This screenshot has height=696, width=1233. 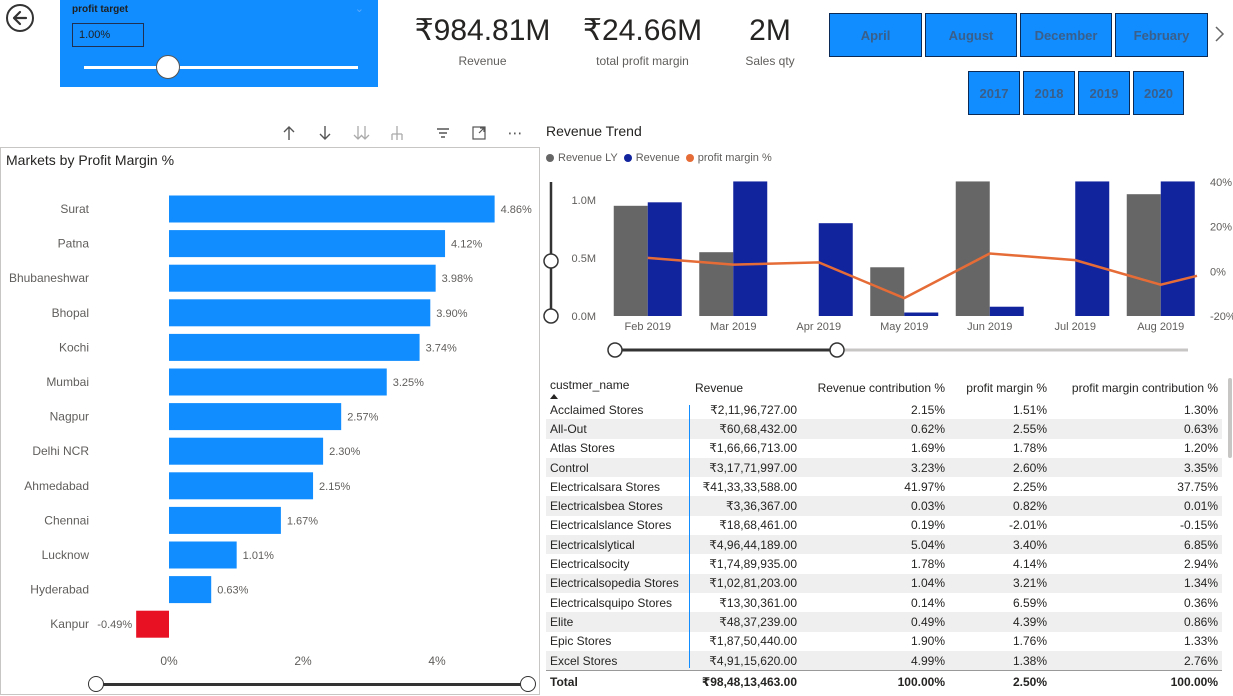 What do you see at coordinates (307, 244) in the screenshot?
I see `bar-patna` at bounding box center [307, 244].